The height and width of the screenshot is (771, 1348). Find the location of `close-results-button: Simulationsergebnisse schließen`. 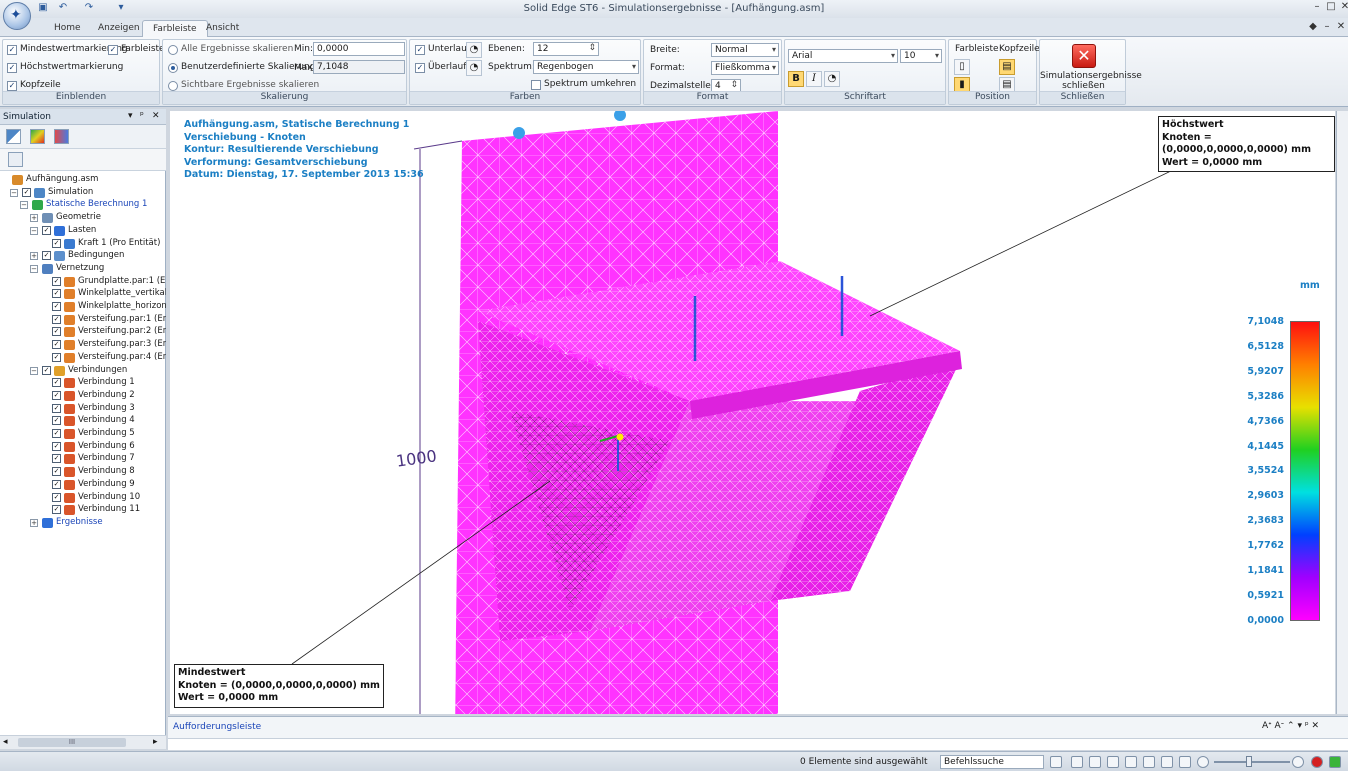

close-results-button: Simulationsergebnisse schließen is located at coordinates (1091, 81).